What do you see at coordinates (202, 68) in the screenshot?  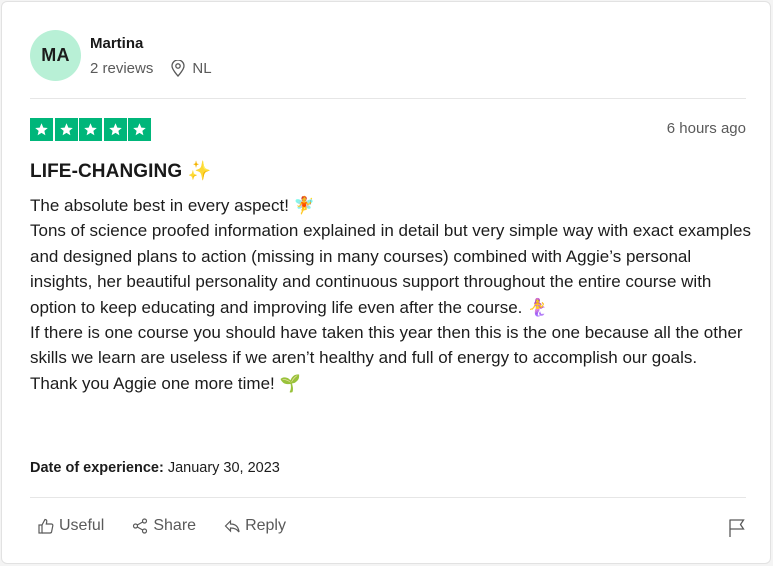 I see `country-code: NL` at bounding box center [202, 68].